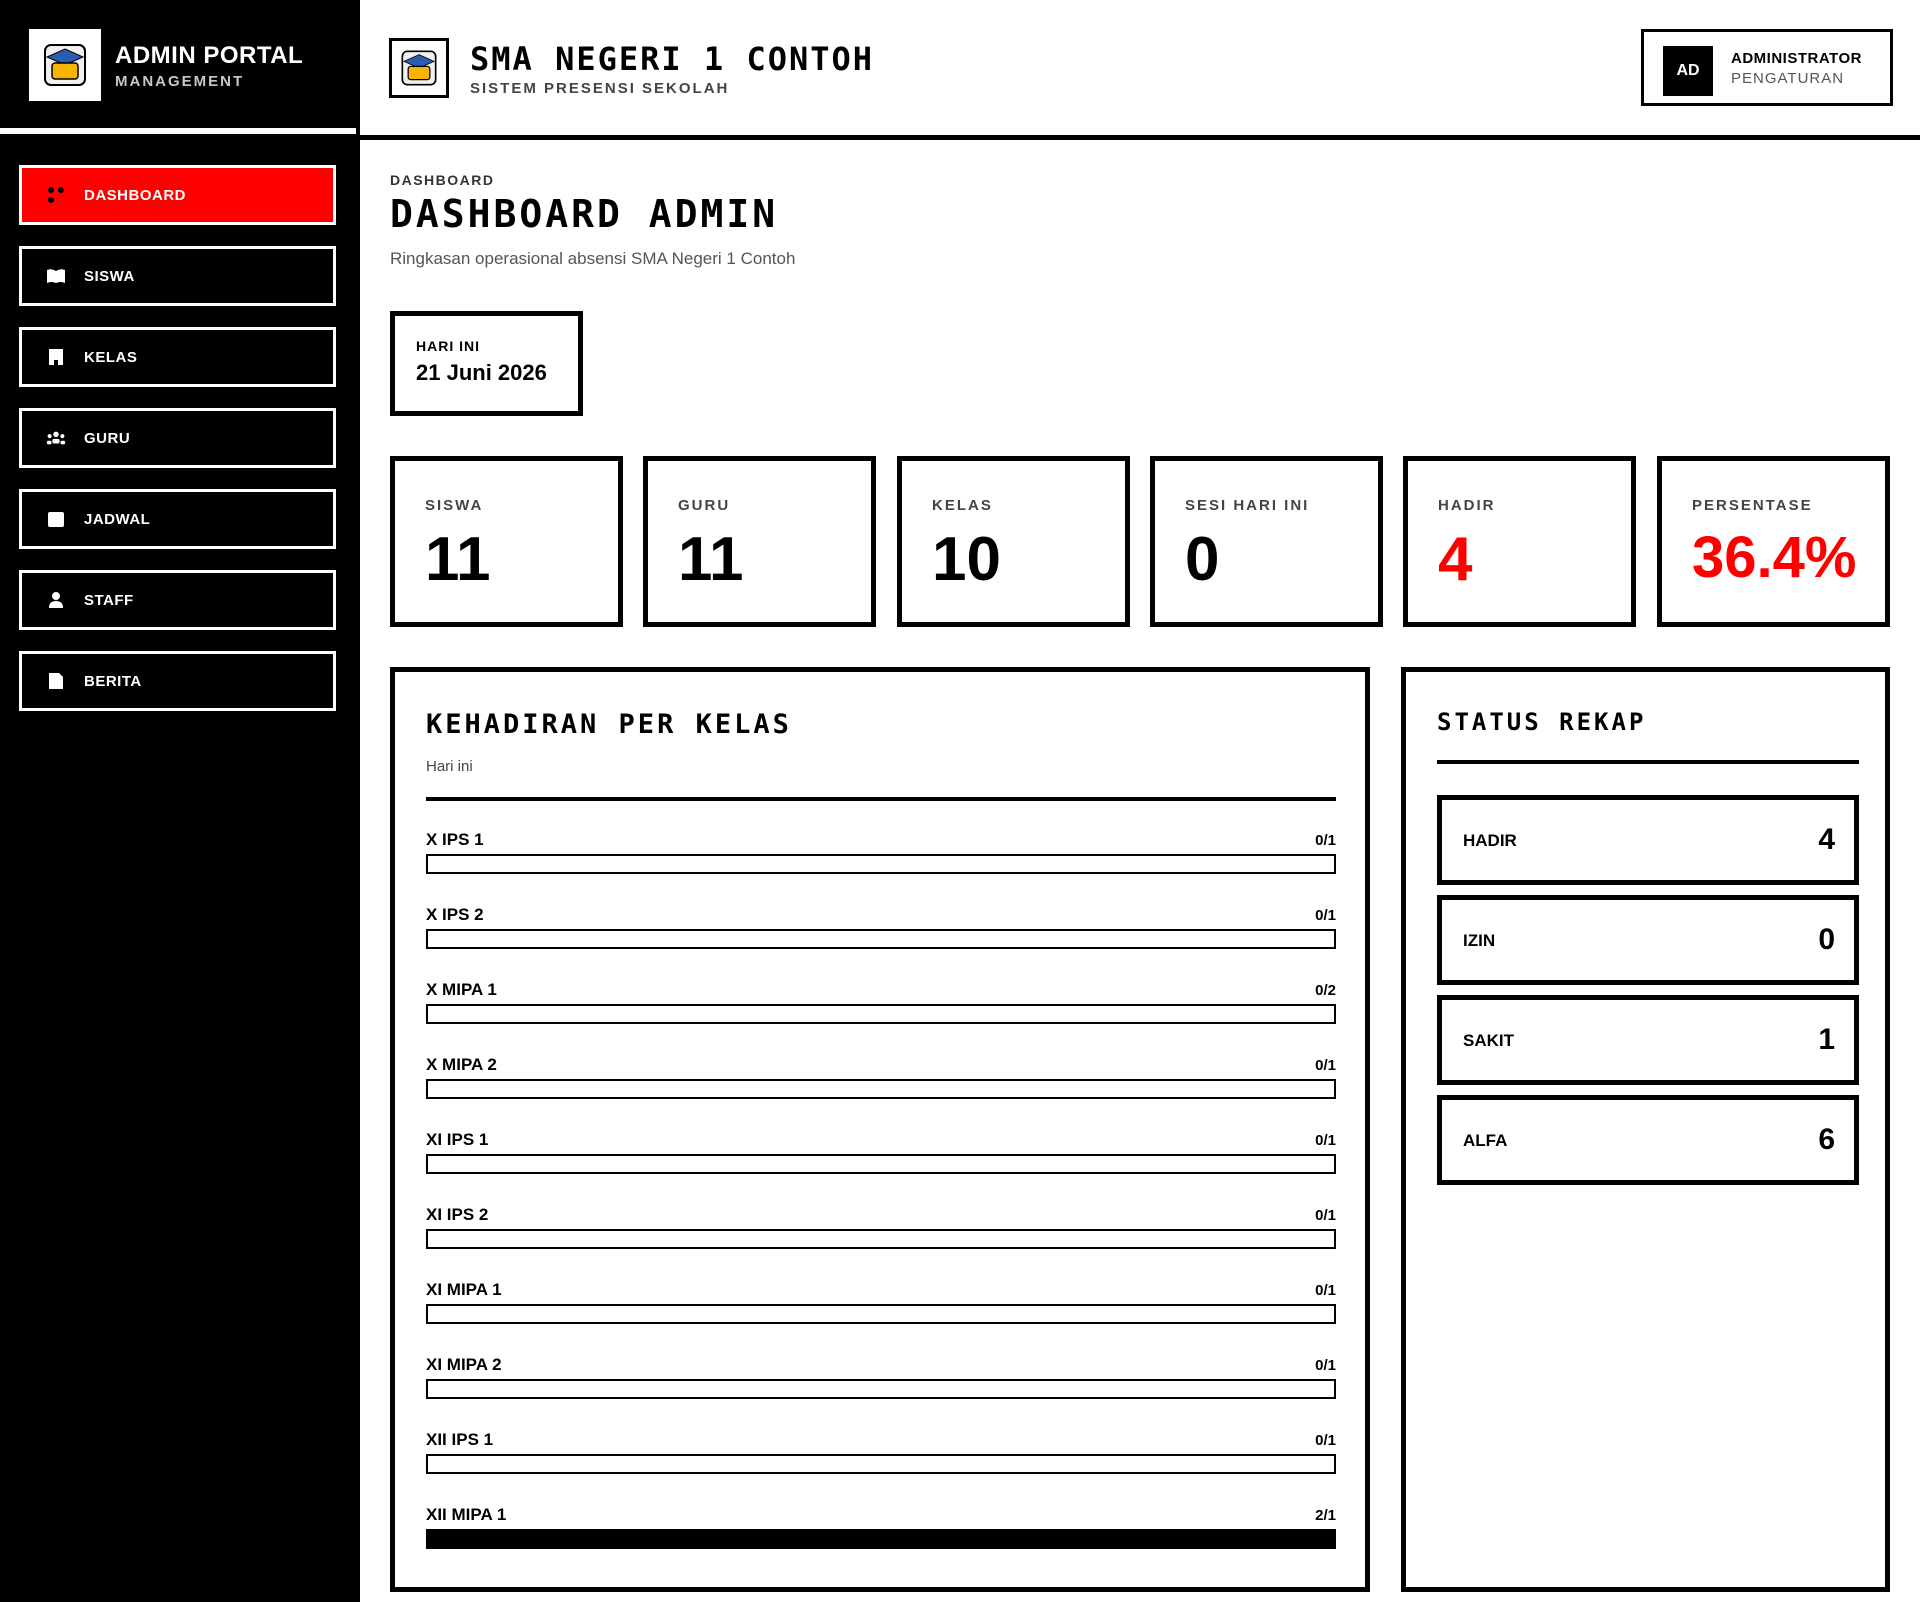 This screenshot has height=1602, width=1920. What do you see at coordinates (962, 505) in the screenshot?
I see `stat-label: KELAS` at bounding box center [962, 505].